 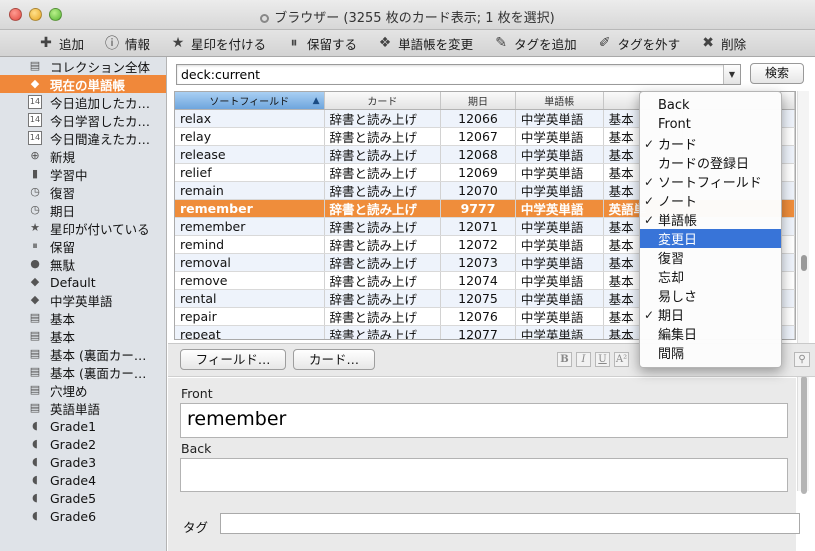 I want to click on toolbar-button-star: ★ 星印を付ける, so click(x=218, y=43).